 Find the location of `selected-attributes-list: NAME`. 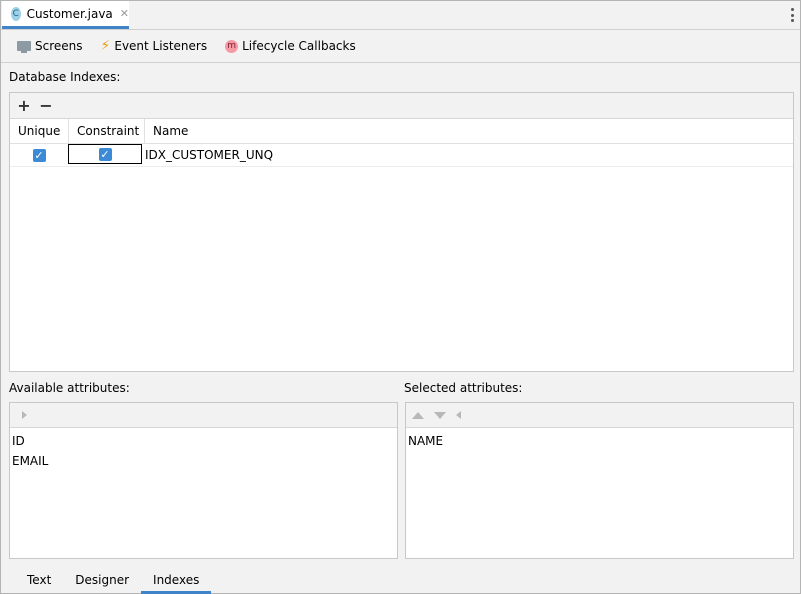

selected-attributes-list: NAME is located at coordinates (599, 439).